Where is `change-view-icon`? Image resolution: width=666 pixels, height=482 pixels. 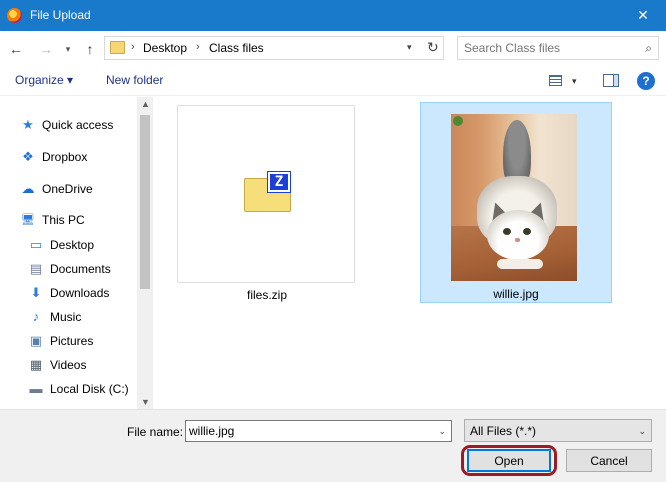
change-view-icon is located at coordinates (555, 80).